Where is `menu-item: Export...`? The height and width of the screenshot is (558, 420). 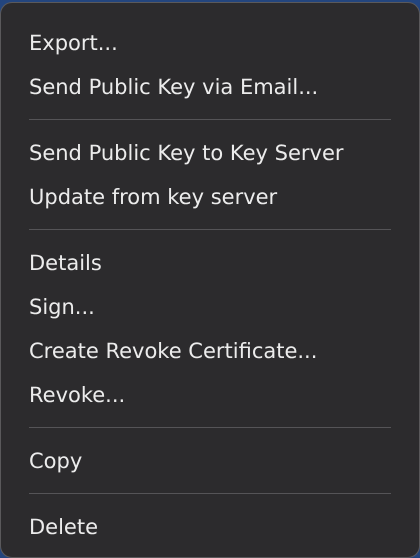 menu-item: Export... is located at coordinates (210, 43).